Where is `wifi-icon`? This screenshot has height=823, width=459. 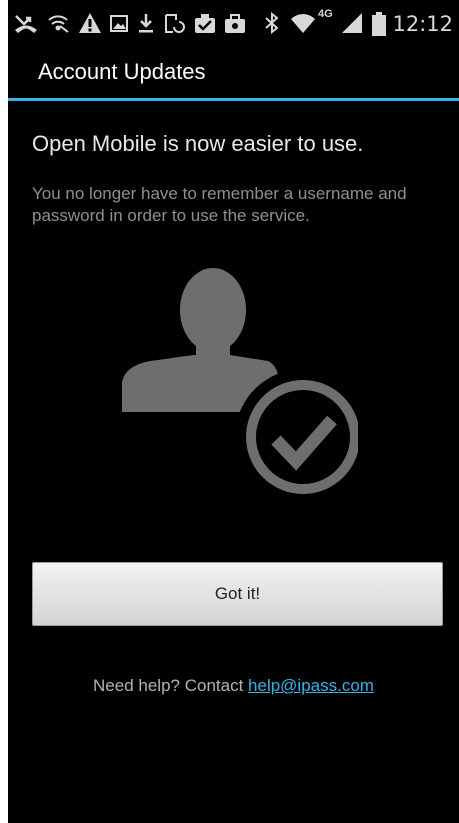 wifi-icon is located at coordinates (303, 23).